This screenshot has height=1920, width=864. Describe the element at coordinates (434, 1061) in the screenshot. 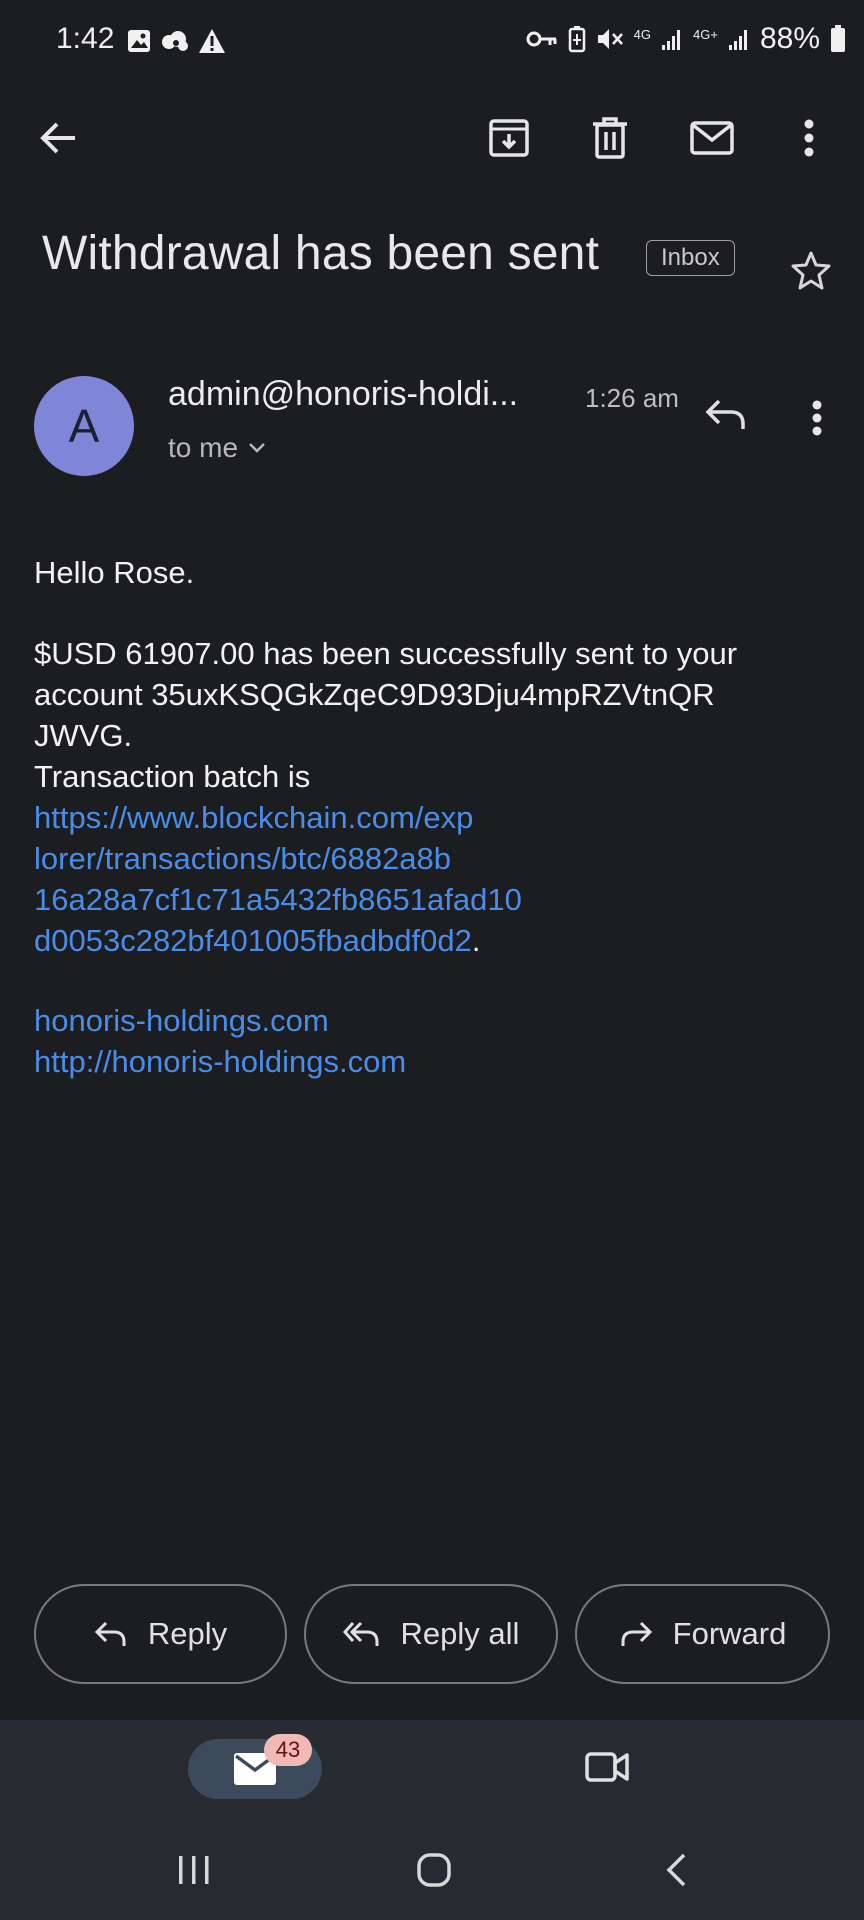

I see `site-url-link: http://honoris-holdings.com` at that location.